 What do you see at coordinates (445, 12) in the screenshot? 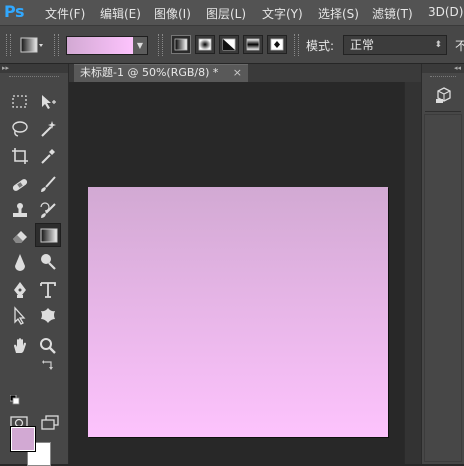
I see `menu-3d: 3D(D)` at bounding box center [445, 12].